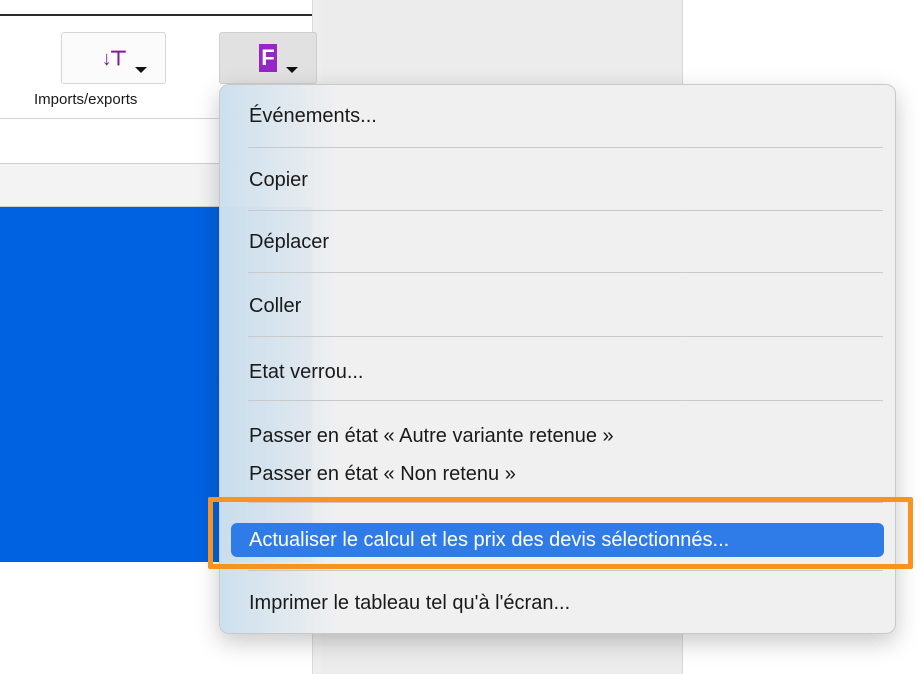 This screenshot has height=674, width=923. I want to click on annotation-highlight-box, so click(560, 533).